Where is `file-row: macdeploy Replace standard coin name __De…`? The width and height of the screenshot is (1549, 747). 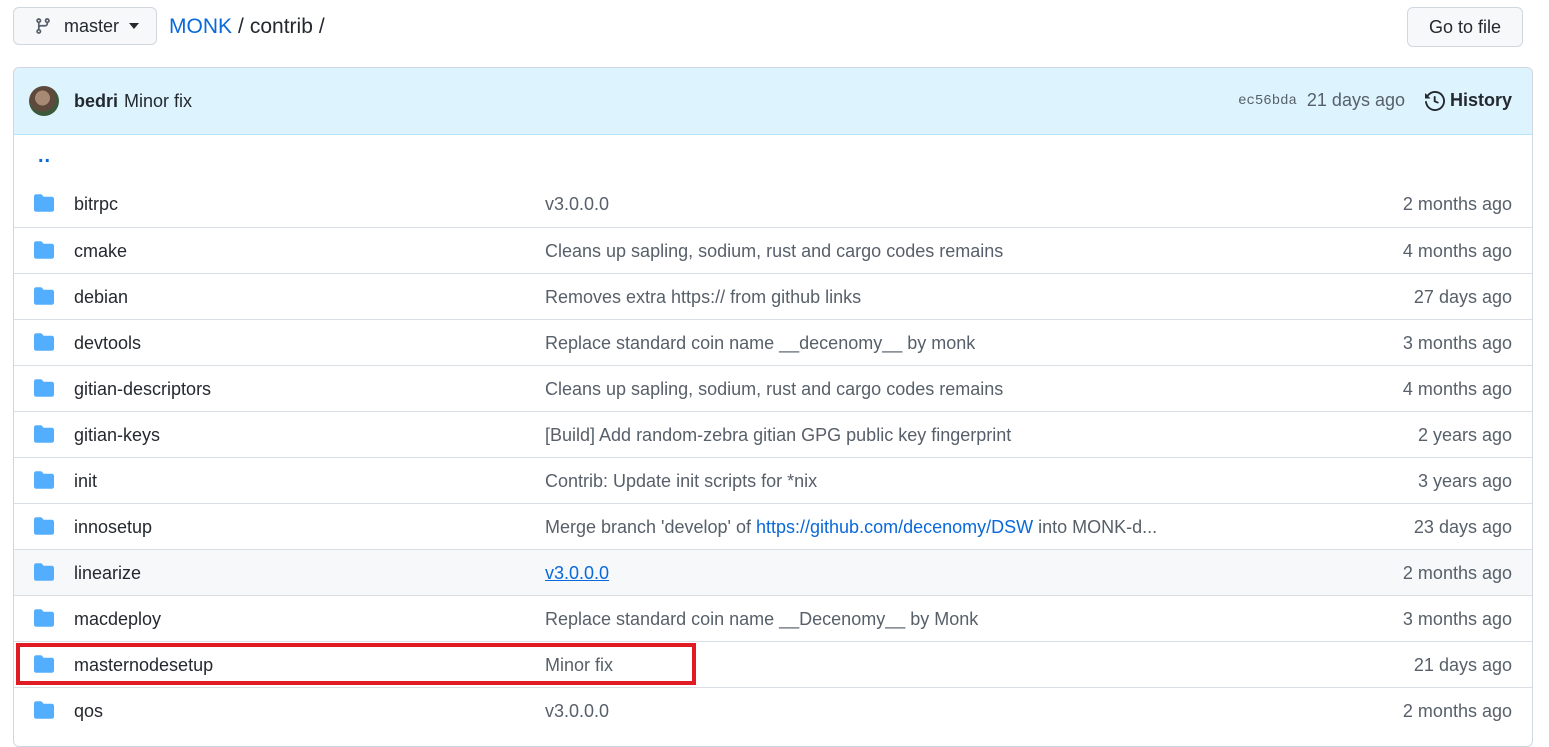
file-row: macdeploy Replace standard coin name __De… is located at coordinates (773, 618).